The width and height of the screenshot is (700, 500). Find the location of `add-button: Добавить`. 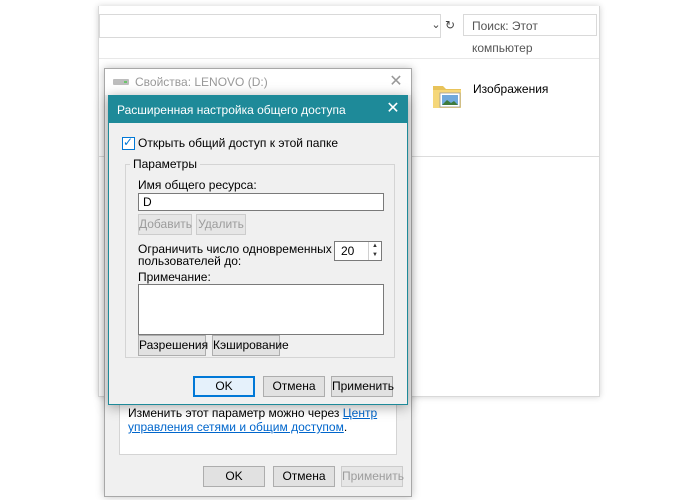

add-button: Добавить is located at coordinates (165, 224).